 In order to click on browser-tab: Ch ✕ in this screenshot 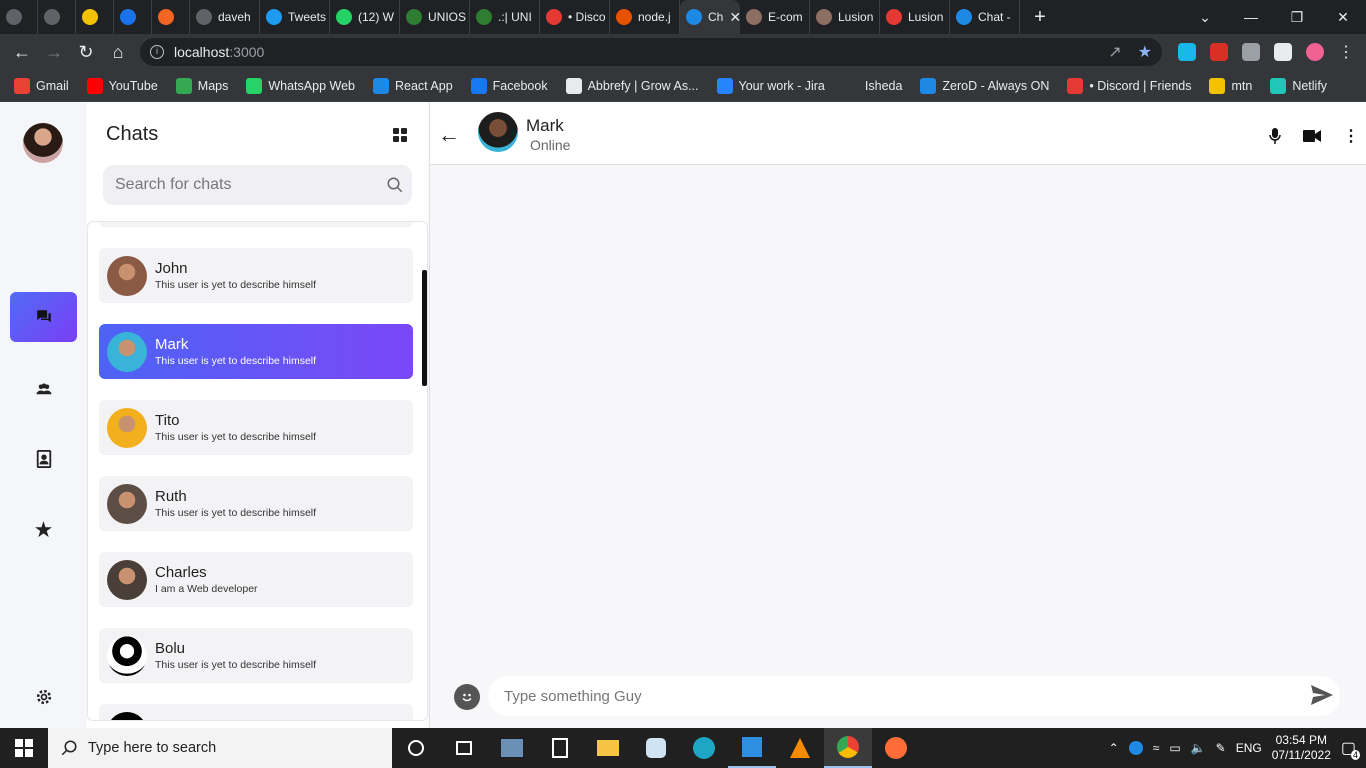, I will do `click(710, 17)`.